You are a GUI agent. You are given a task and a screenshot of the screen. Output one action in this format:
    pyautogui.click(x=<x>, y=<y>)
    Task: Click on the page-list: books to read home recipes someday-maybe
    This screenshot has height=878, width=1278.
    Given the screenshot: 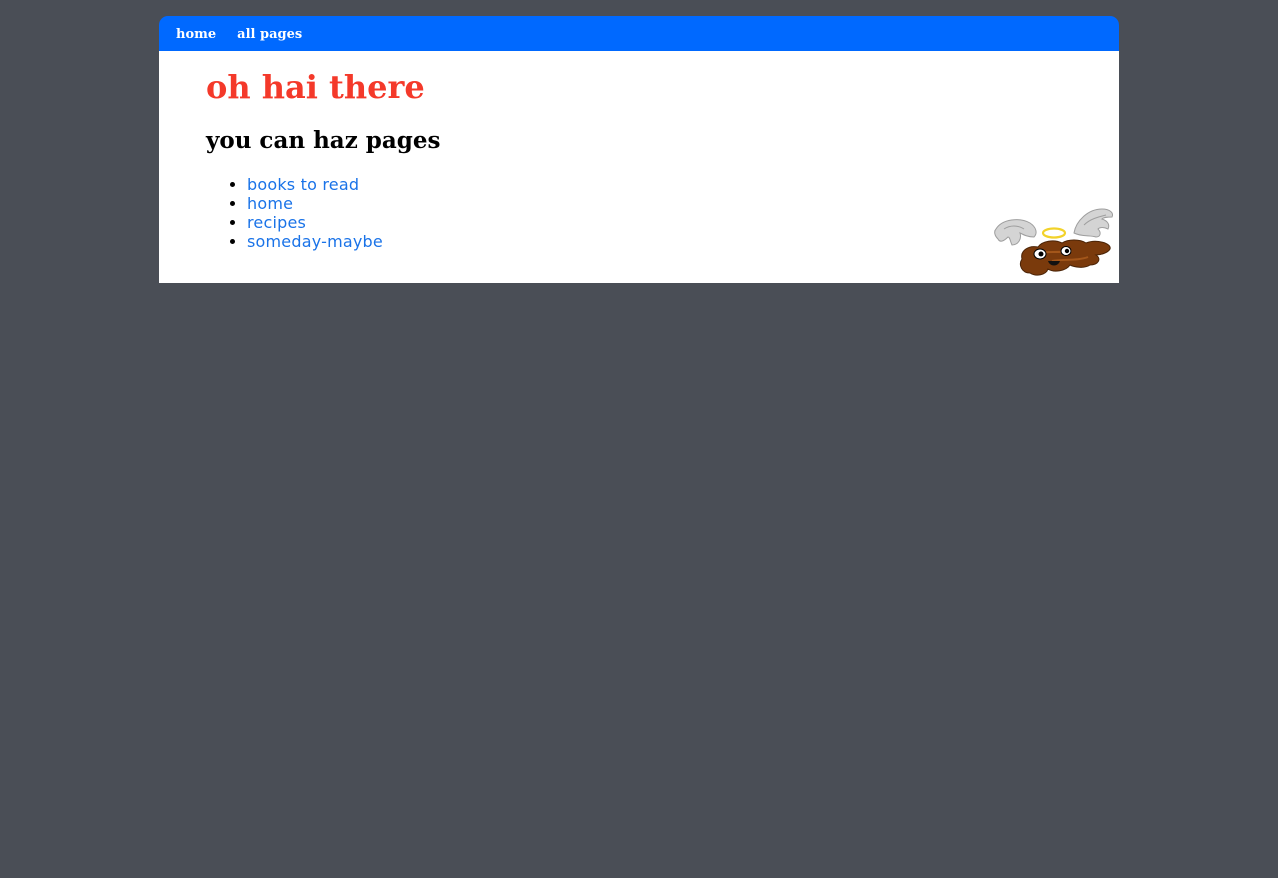 What is the action you would take?
    pyautogui.click(x=294, y=213)
    